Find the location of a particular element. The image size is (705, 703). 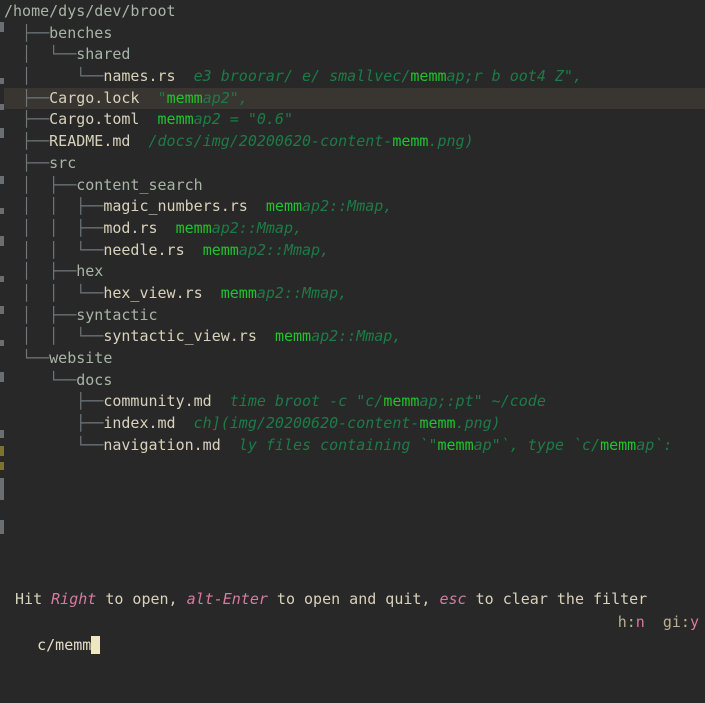

content-preview: time broot -c "c/memmap;:pt" ~/code is located at coordinates (379, 401).